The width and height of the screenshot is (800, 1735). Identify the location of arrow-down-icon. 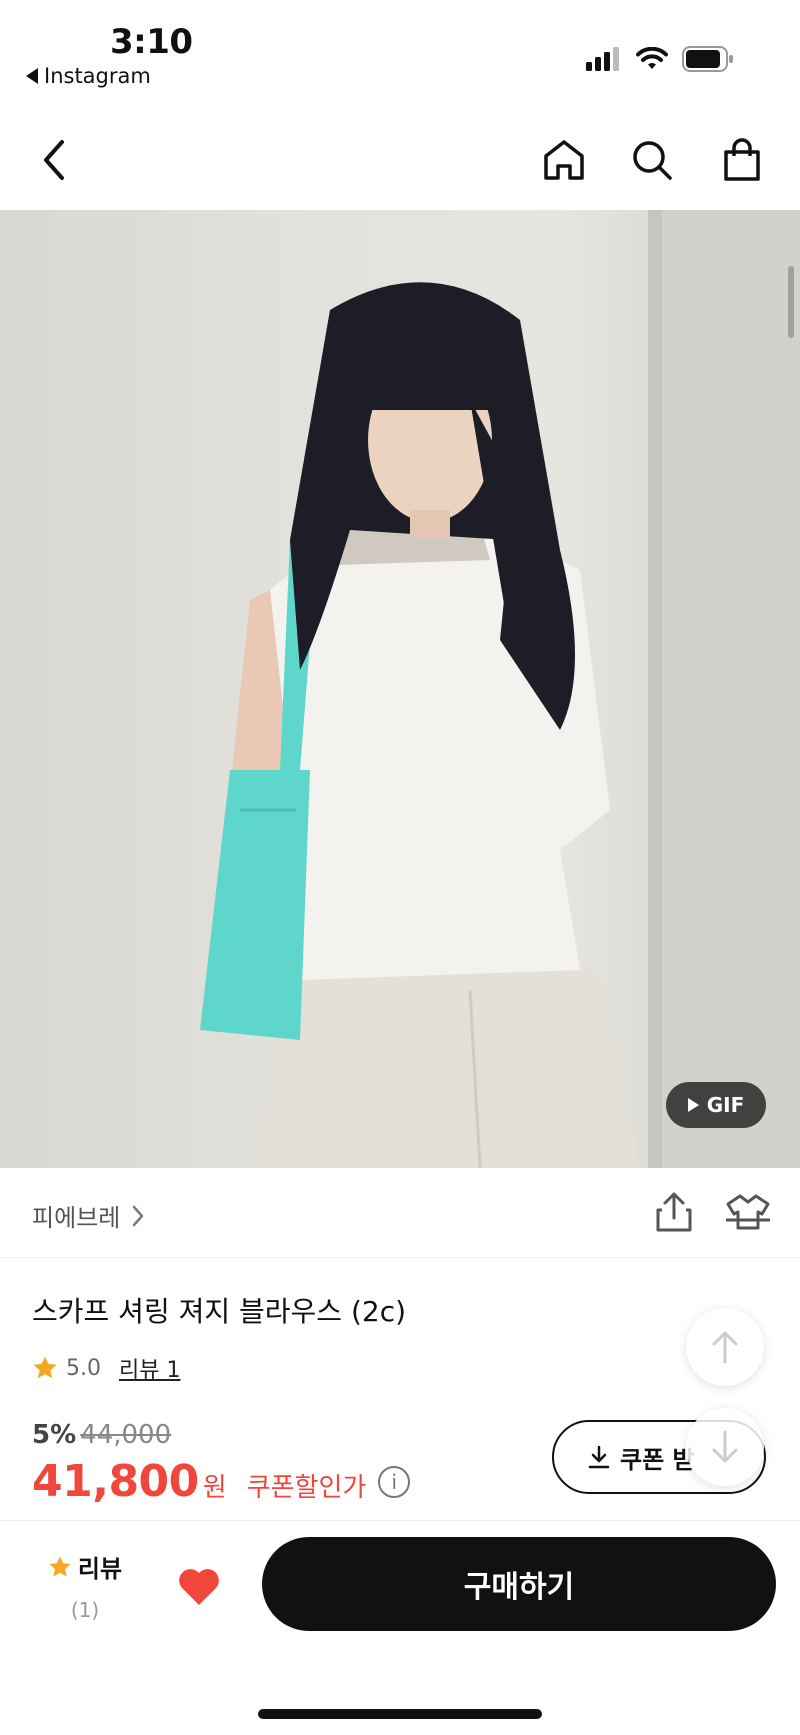
(725, 1446).